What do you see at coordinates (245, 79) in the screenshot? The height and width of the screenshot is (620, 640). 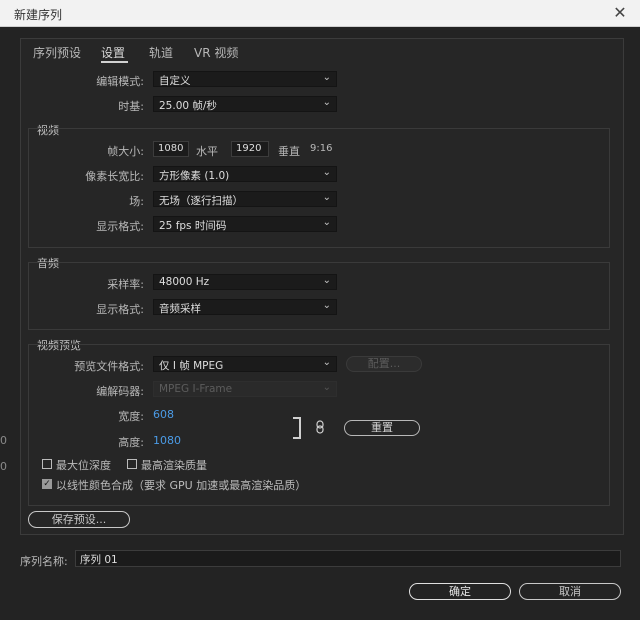 I see `edit-mode-select: 自定义 ⌄` at bounding box center [245, 79].